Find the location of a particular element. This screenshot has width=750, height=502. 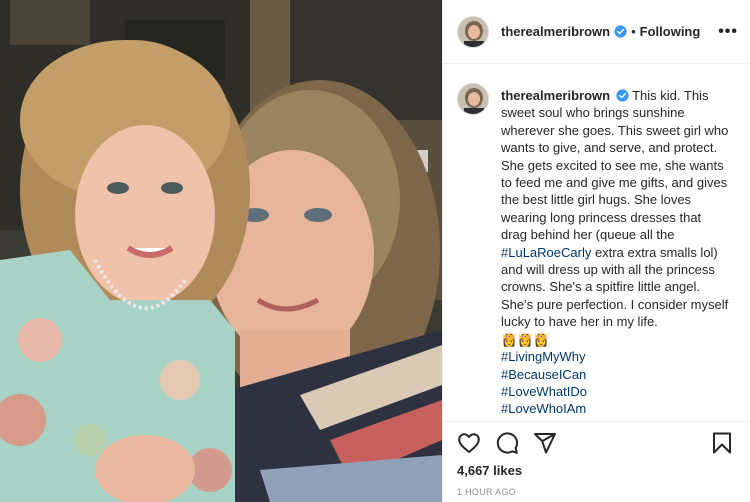

princess-emojis: 👸👸👸 is located at coordinates (525, 339).